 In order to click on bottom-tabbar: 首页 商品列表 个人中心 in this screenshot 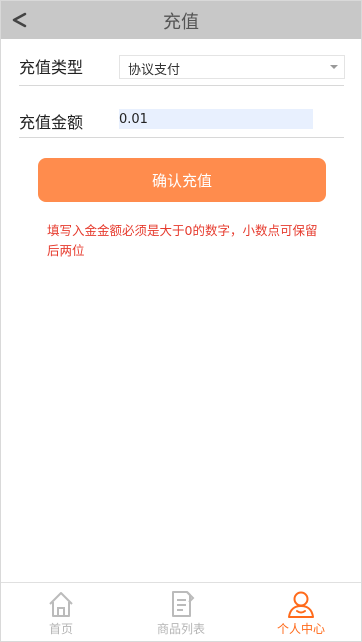, I will do `click(181, 611)`.